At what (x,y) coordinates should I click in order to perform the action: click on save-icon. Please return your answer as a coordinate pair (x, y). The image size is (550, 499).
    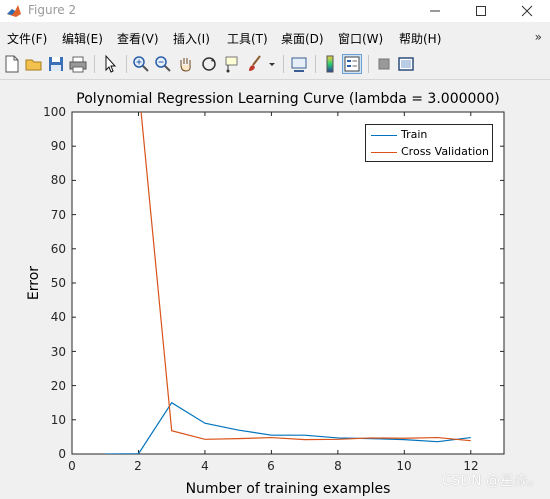
    Looking at the image, I should click on (56, 64).